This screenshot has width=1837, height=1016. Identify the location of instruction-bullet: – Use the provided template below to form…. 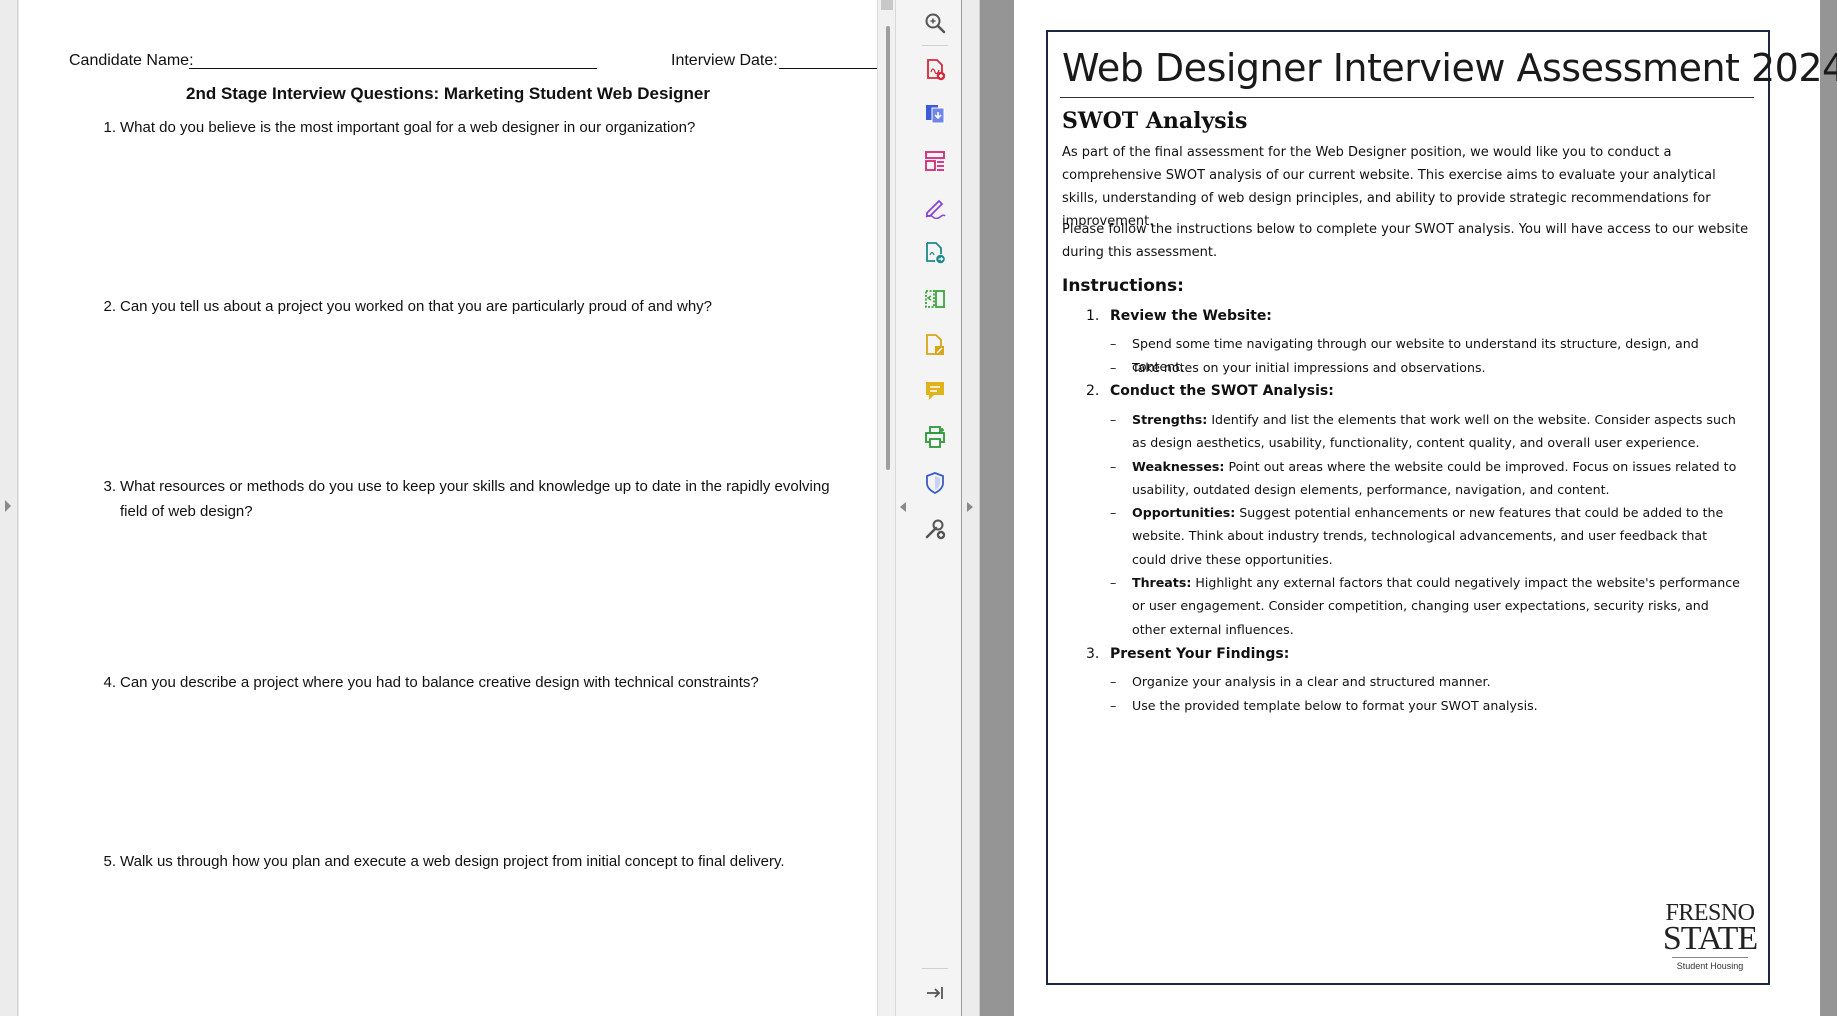
(1427, 705).